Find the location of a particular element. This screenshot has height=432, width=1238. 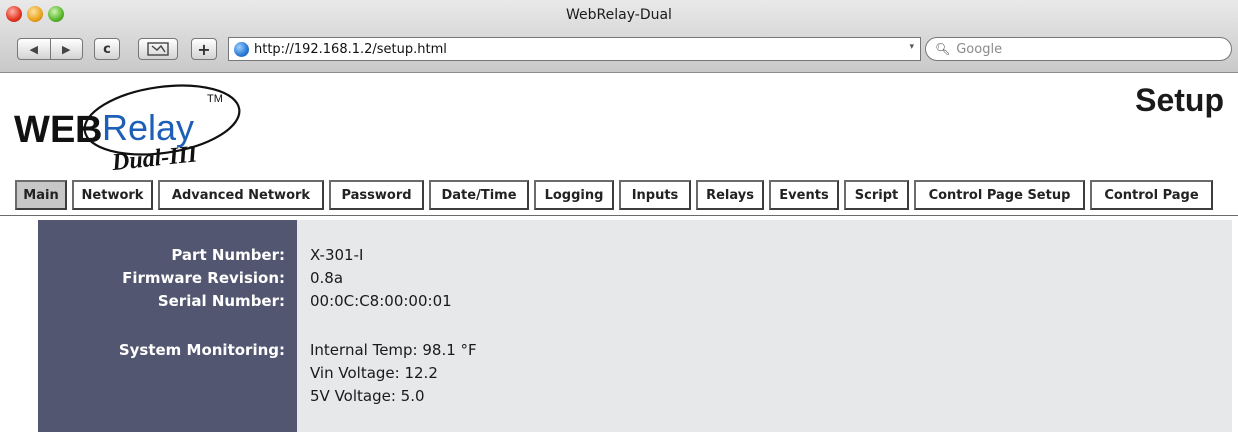

zoom-window-button is located at coordinates (56, 14).